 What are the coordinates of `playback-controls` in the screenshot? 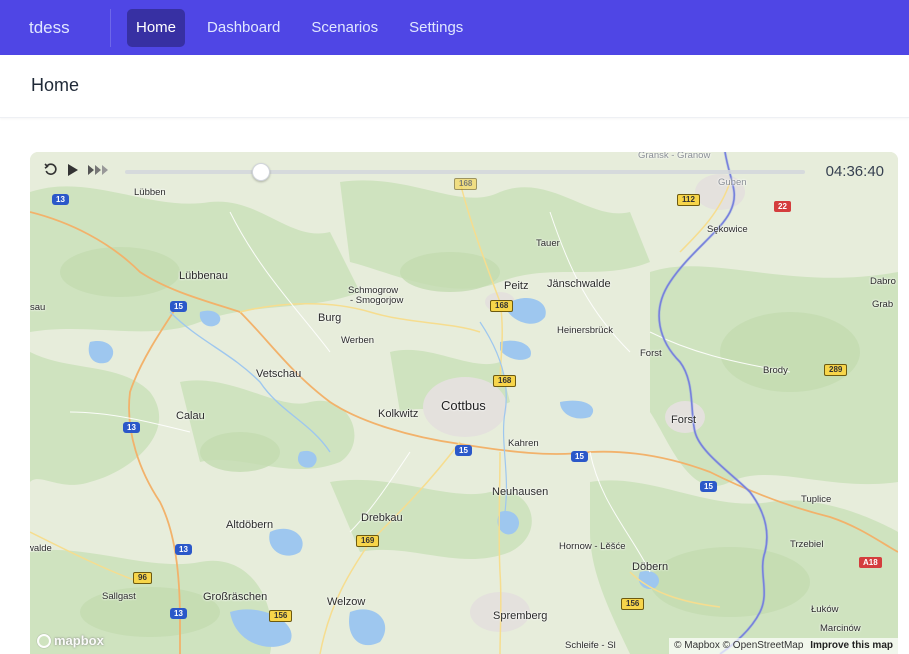 It's located at (77, 170).